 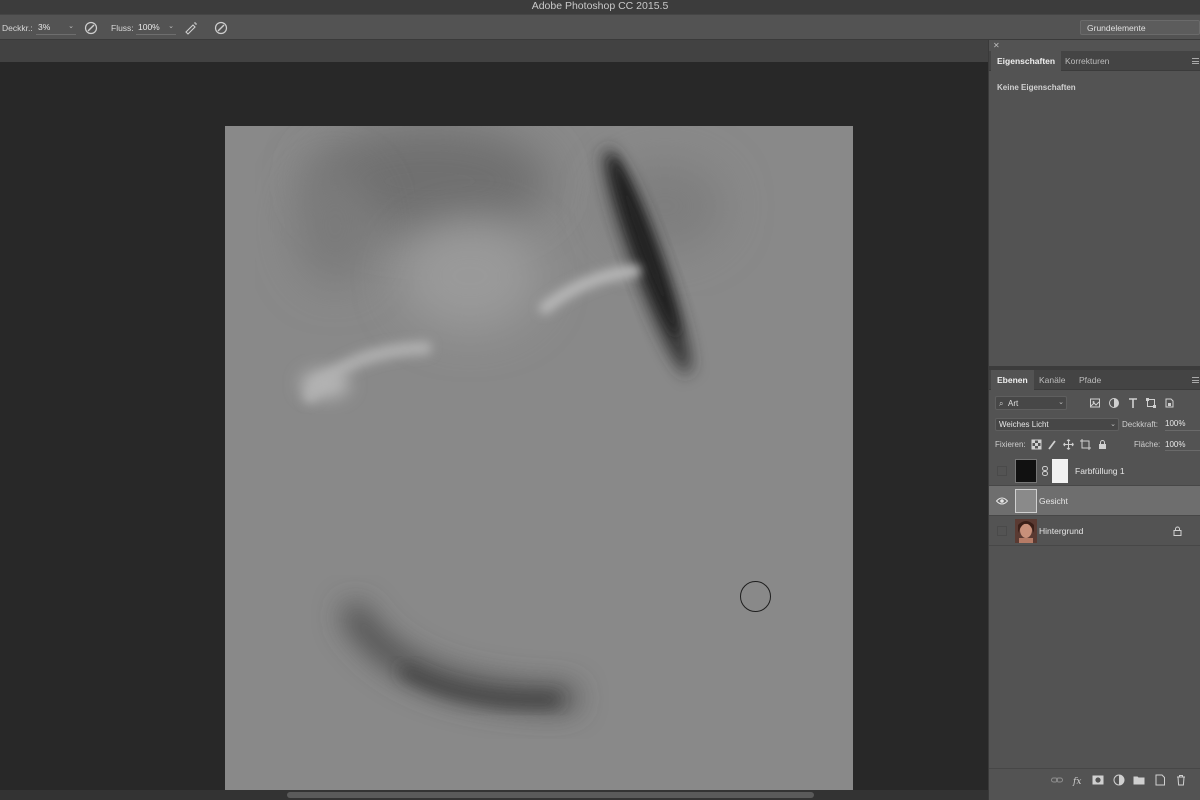 What do you see at coordinates (221, 28) in the screenshot?
I see `pressure-size-icon` at bounding box center [221, 28].